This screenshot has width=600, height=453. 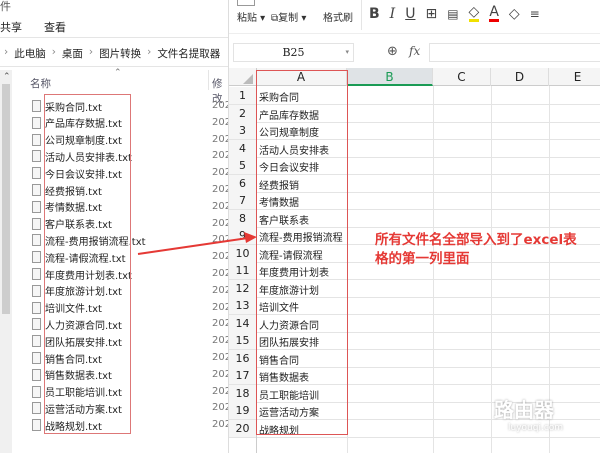 I want to click on watermark: 路由器 luyouqi.com, so click(x=529, y=415).